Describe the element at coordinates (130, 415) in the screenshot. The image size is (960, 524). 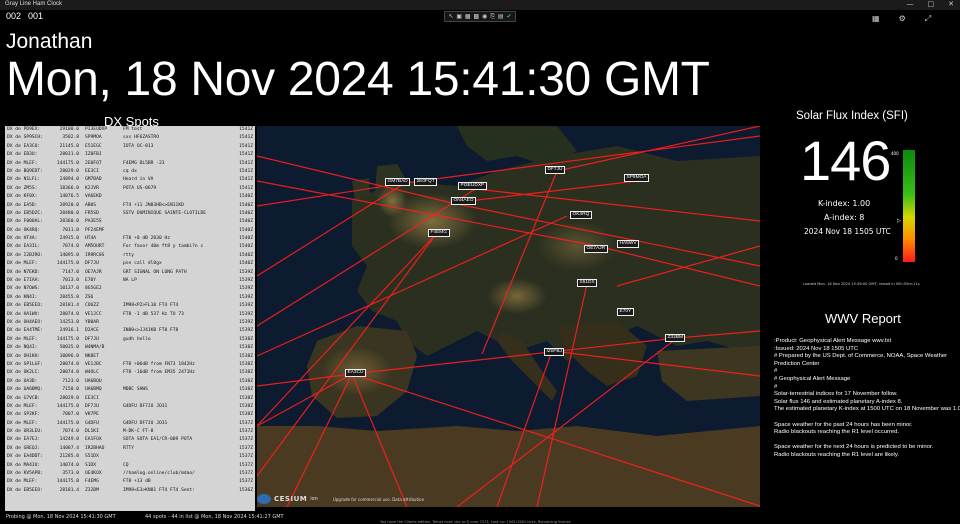
I see `dx-spot-row: DX de SP2KF: 7007.0 VK7PE 1538Z` at that location.